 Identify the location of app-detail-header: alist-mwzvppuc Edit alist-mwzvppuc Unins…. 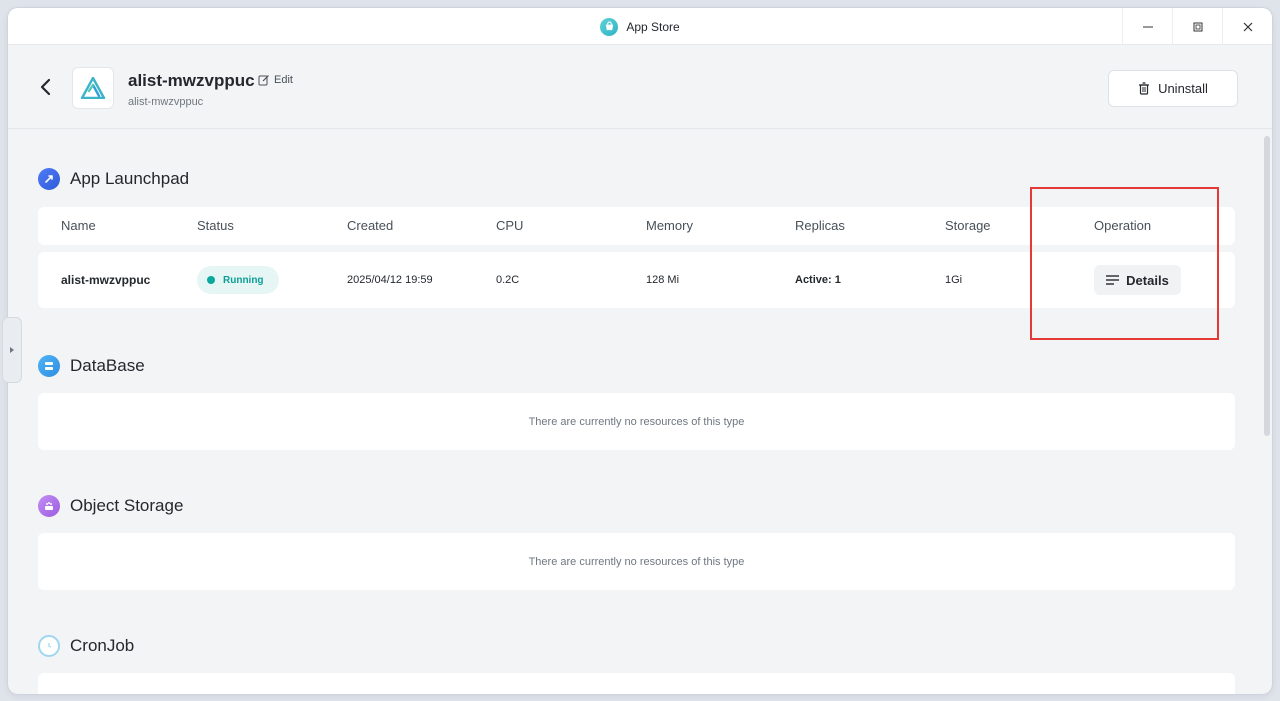
(640, 87).